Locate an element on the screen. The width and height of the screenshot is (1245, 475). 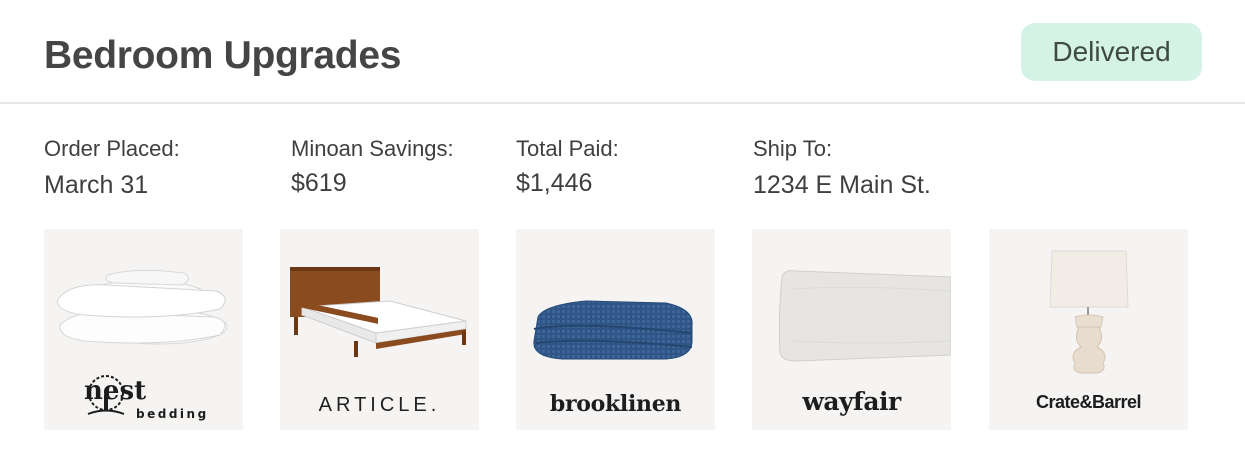
ship-to-field: Ship To: 1234 E Main St. is located at coordinates (842, 168).